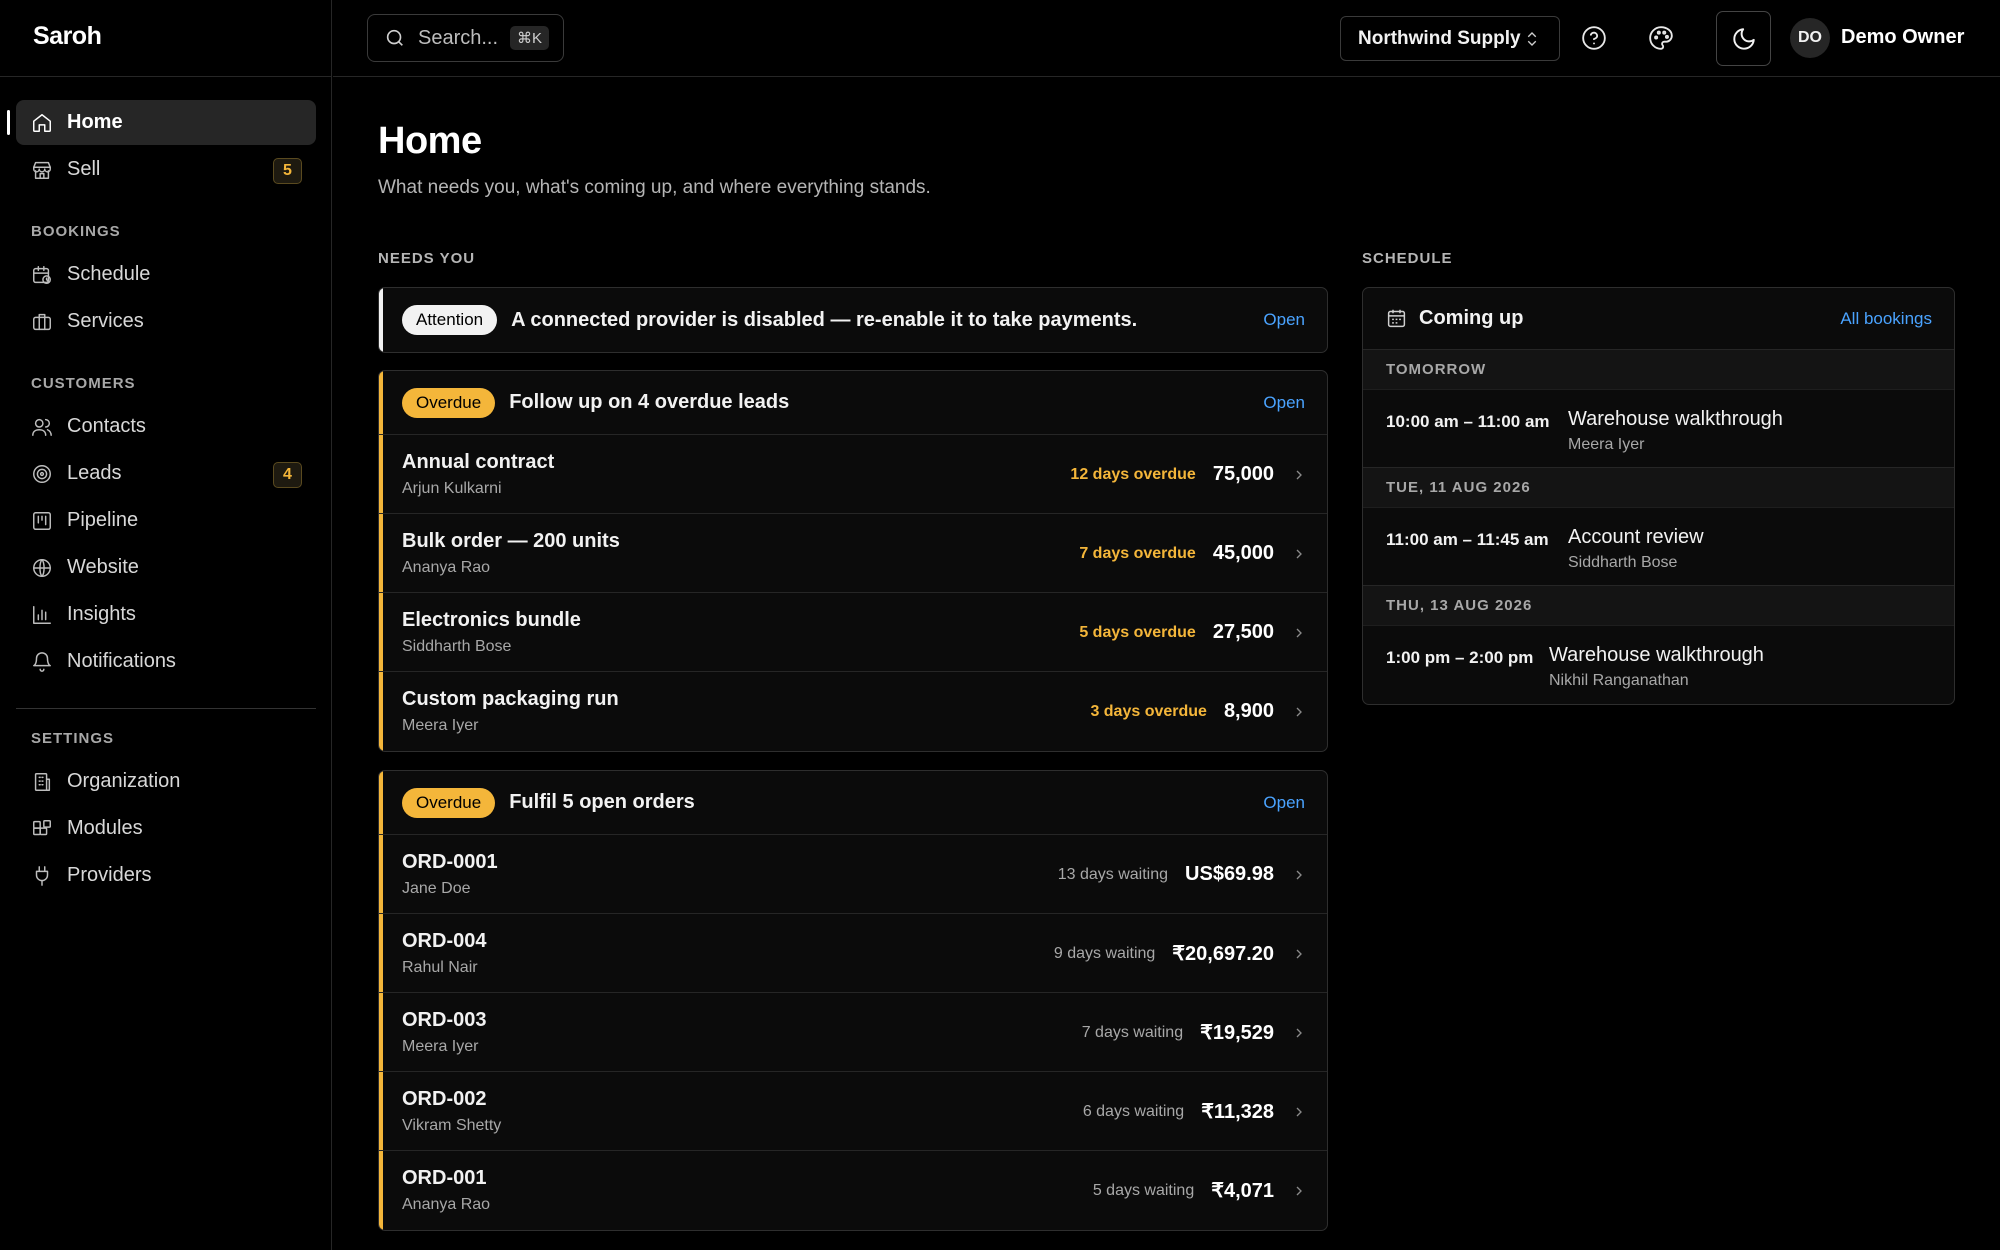 The height and width of the screenshot is (1250, 2000). I want to click on waiting-status: 5 days waiting, so click(1143, 1190).